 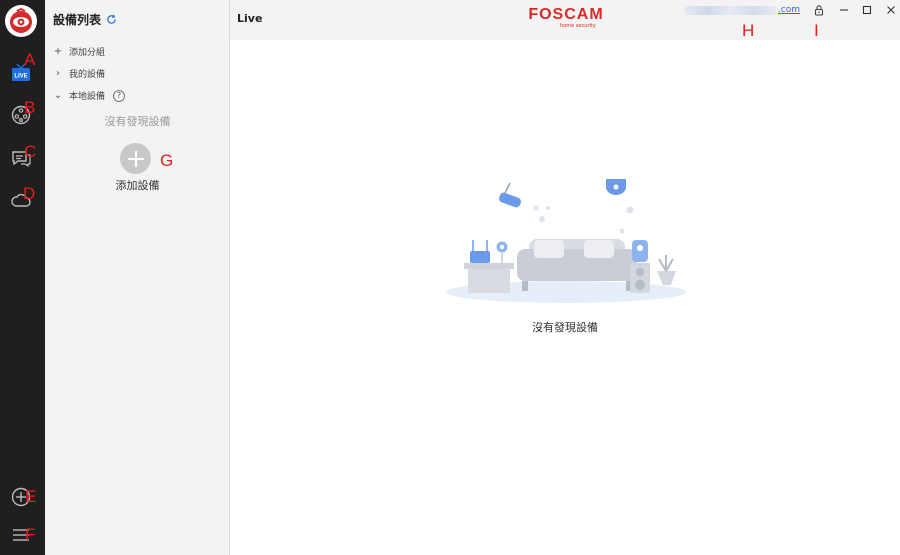 I want to click on plus-icon, so click(x=135, y=158).